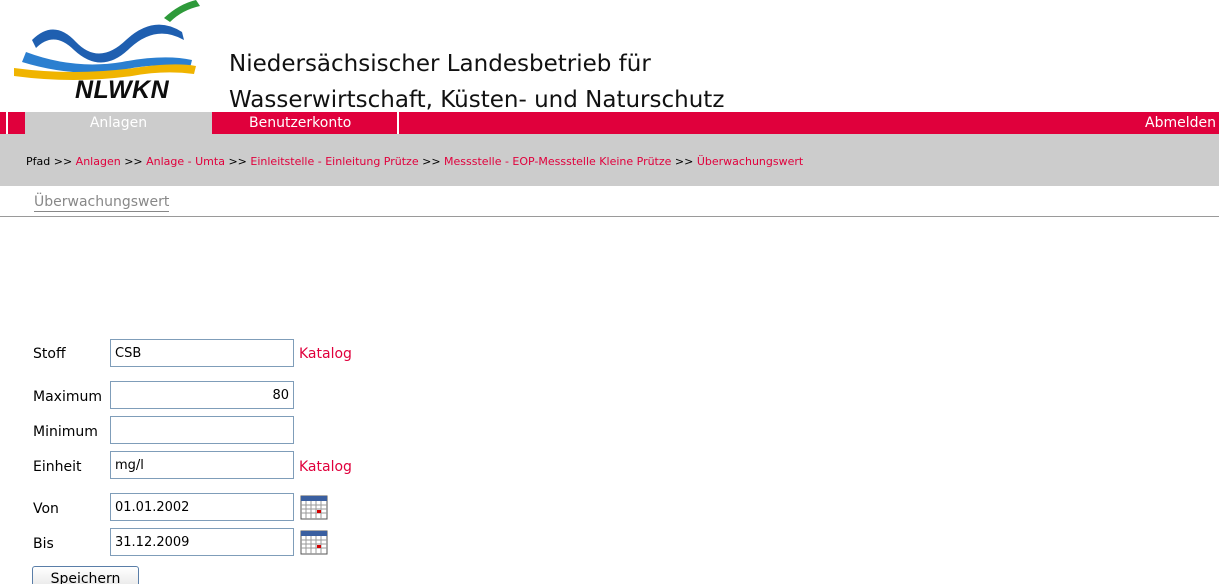 This screenshot has height=584, width=1219. Describe the element at coordinates (202, 395) in the screenshot. I see `maximum-input` at that location.